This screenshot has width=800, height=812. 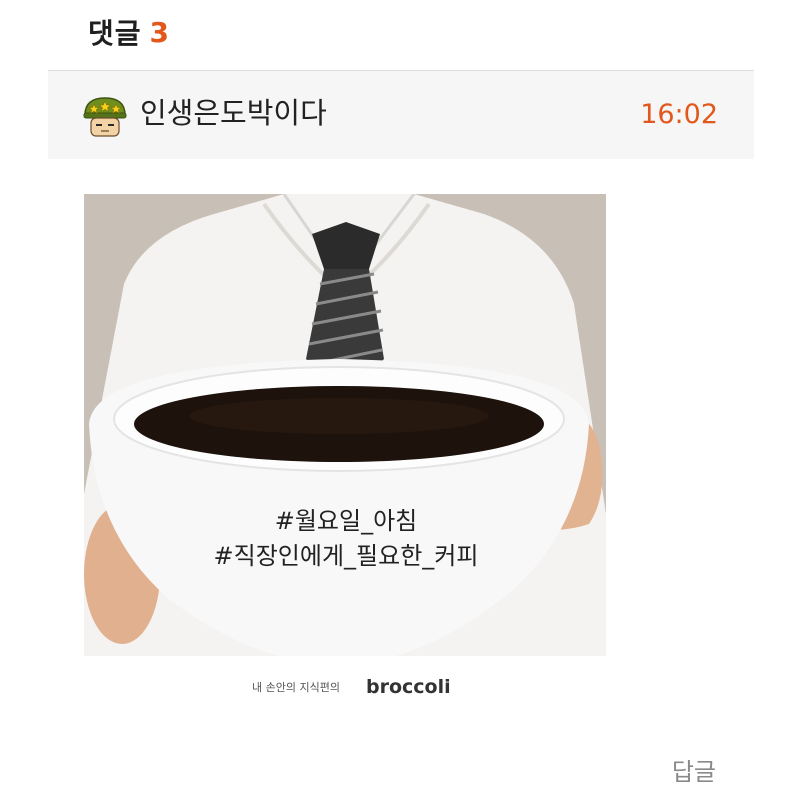 What do you see at coordinates (408, 687) in the screenshot?
I see `caption-brand-text: broccoli` at bounding box center [408, 687].